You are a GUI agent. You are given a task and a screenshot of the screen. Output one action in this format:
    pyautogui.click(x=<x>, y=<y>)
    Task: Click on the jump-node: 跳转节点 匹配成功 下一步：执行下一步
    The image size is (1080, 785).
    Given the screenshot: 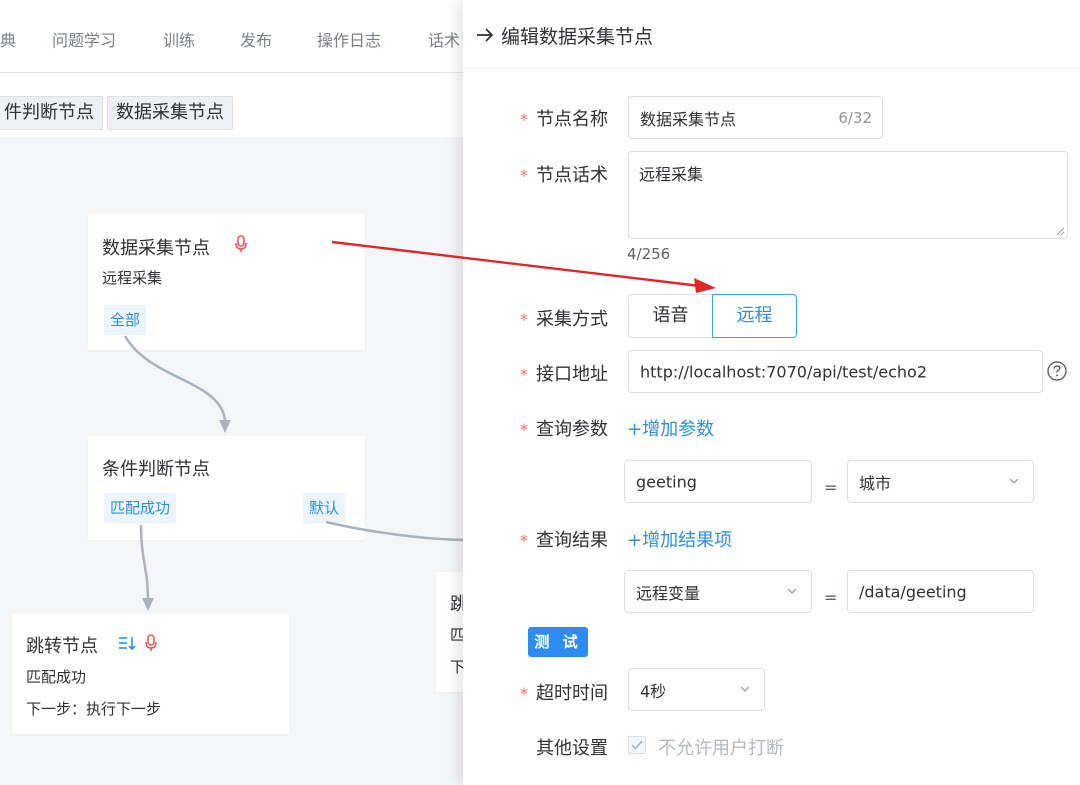 What is the action you would take?
    pyautogui.click(x=150, y=674)
    